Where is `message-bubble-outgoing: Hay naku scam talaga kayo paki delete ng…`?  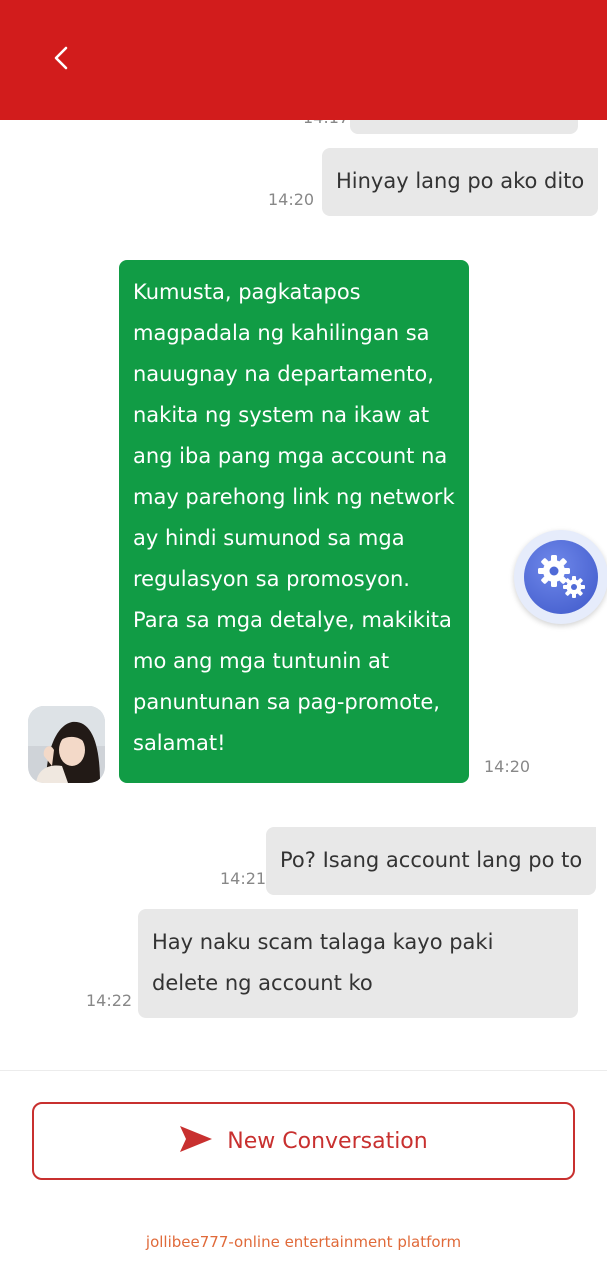 message-bubble-outgoing: Hay naku scam talaga kayo paki delete ng… is located at coordinates (358, 963).